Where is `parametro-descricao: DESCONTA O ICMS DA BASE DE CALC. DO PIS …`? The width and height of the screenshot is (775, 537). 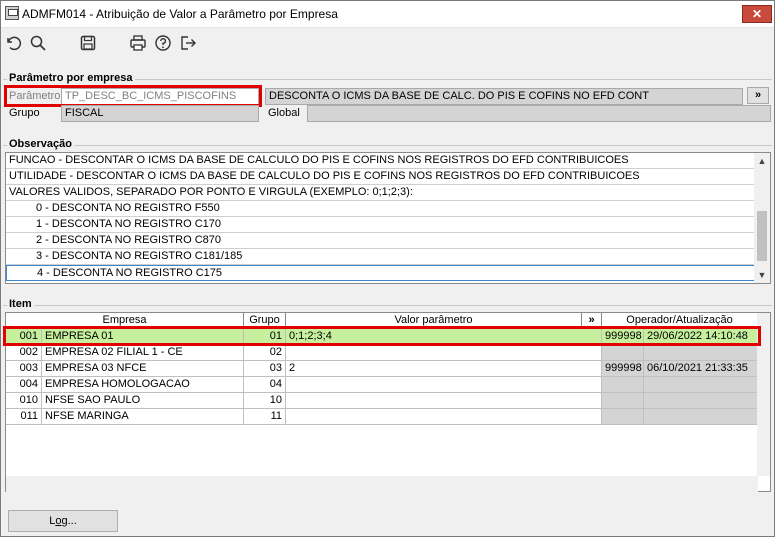
parametro-descricao: DESCONTA O ICMS DA BASE DE CALC. DO PIS … is located at coordinates (504, 96).